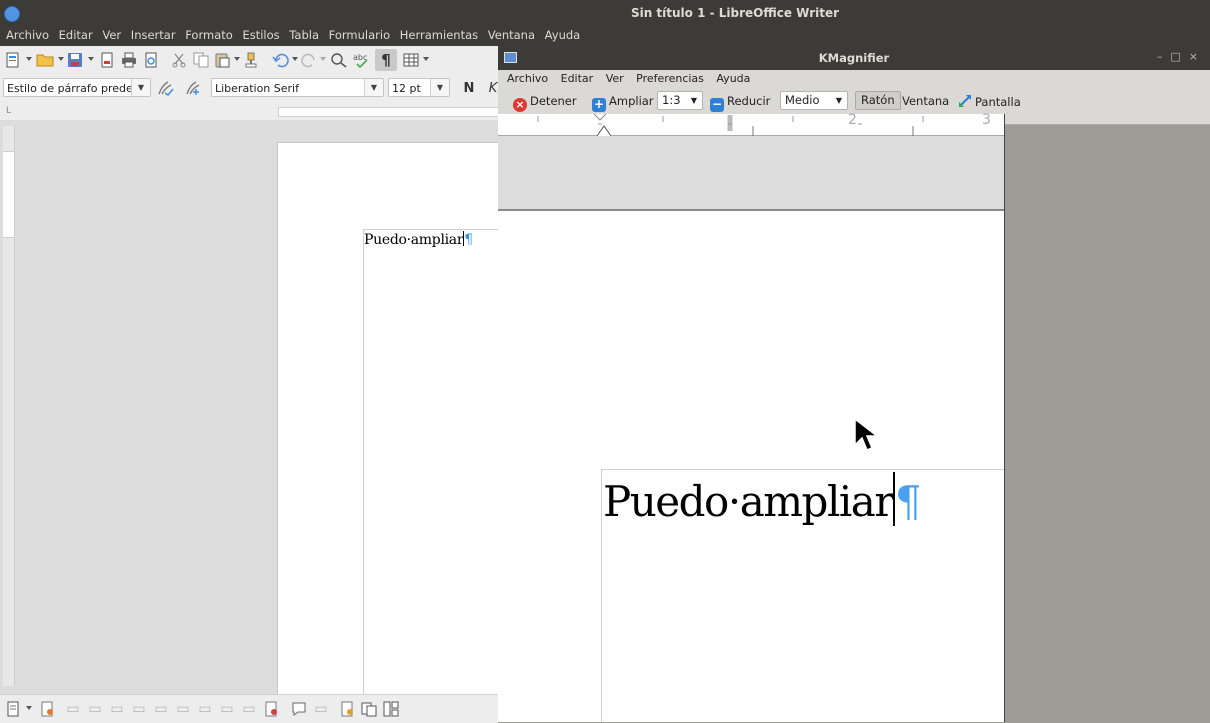 Image resolution: width=1210 pixels, height=723 pixels. Describe the element at coordinates (925, 101) in the screenshot. I see `mode-window-button: Ventana` at that location.